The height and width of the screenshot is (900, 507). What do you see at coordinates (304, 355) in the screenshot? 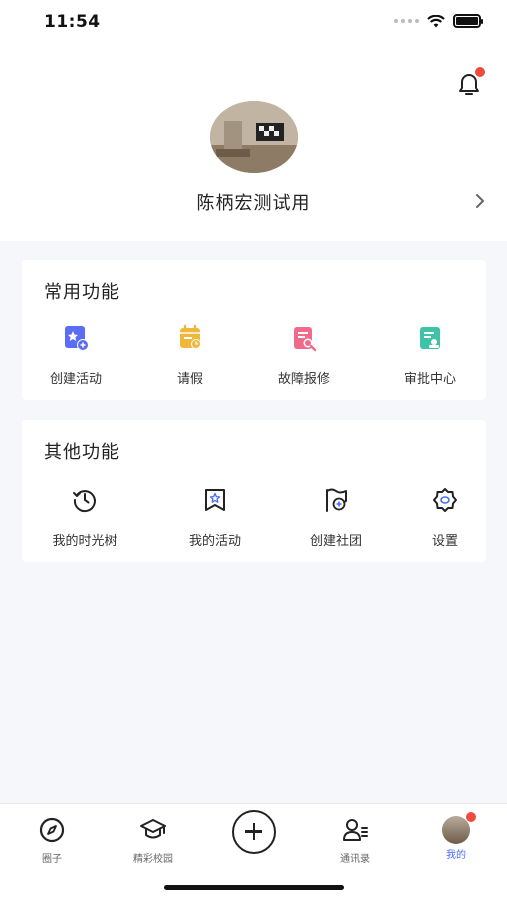
I see `repair-report-button: 故障报修` at bounding box center [304, 355].